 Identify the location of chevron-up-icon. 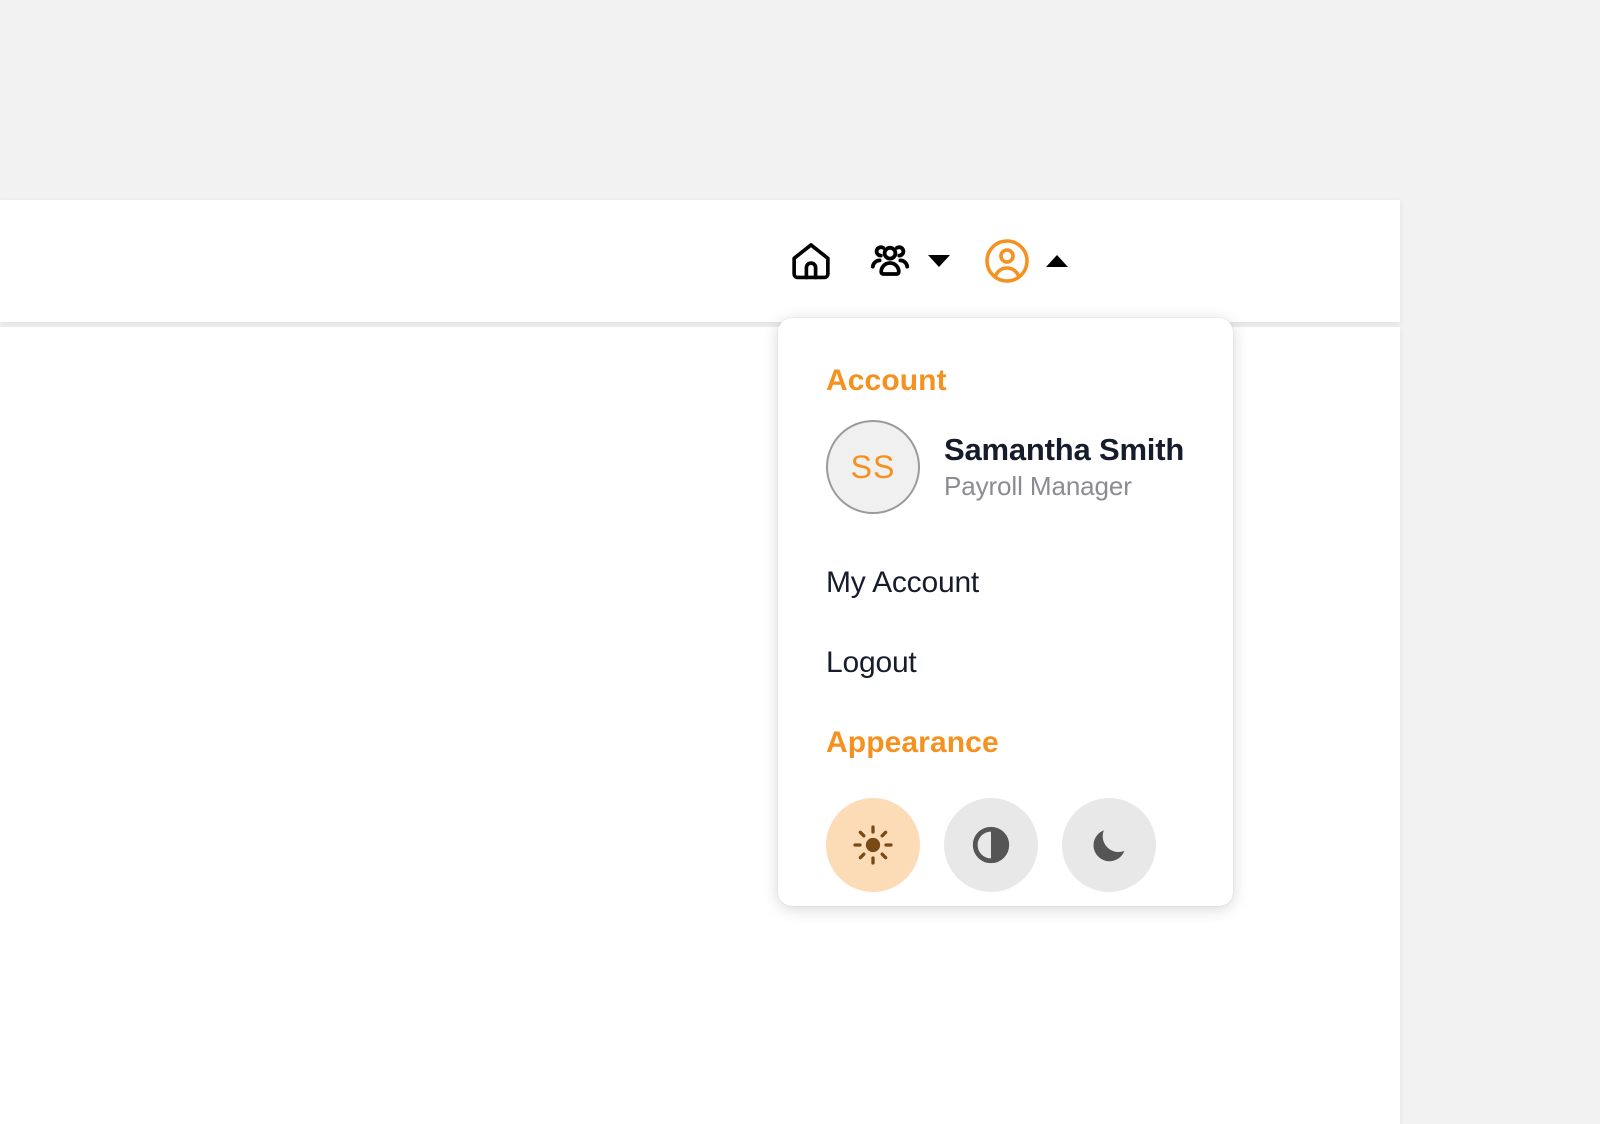
(1057, 261).